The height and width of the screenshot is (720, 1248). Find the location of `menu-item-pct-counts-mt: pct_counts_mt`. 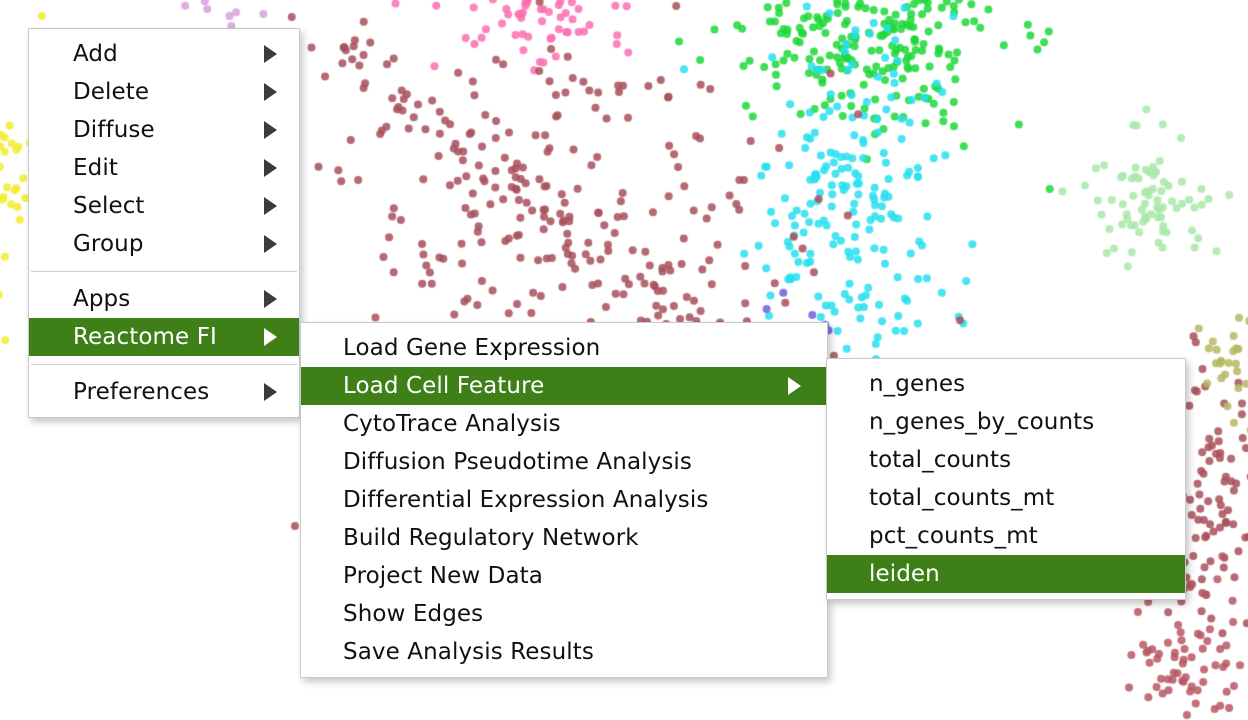

menu-item-pct-counts-mt: pct_counts_mt is located at coordinates (1006, 536).